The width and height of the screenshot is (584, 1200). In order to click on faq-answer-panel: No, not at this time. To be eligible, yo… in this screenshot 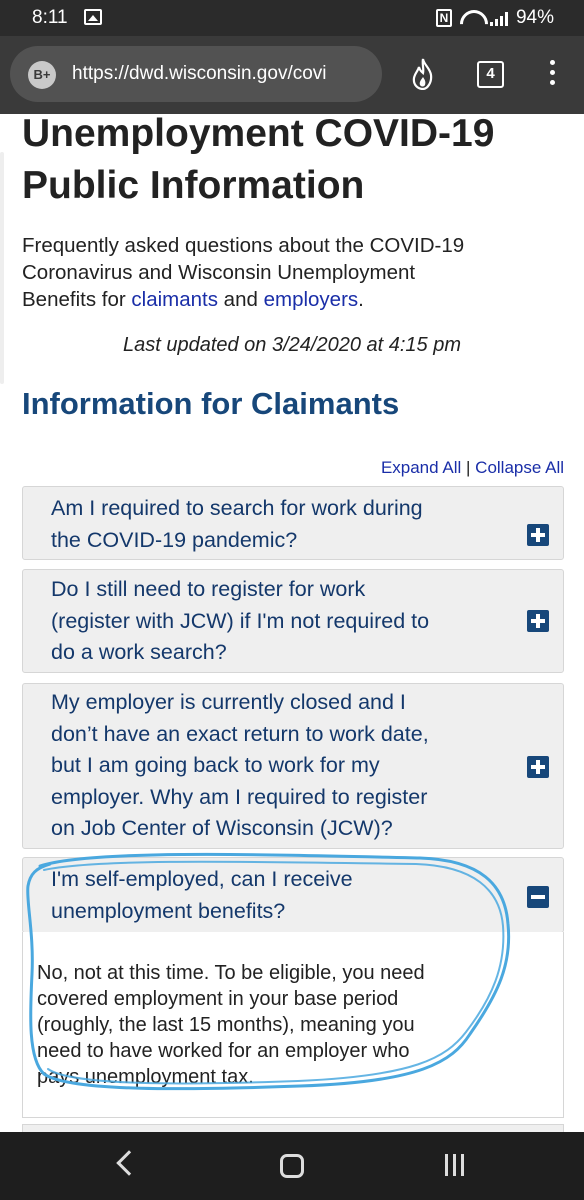, I will do `click(293, 1025)`.